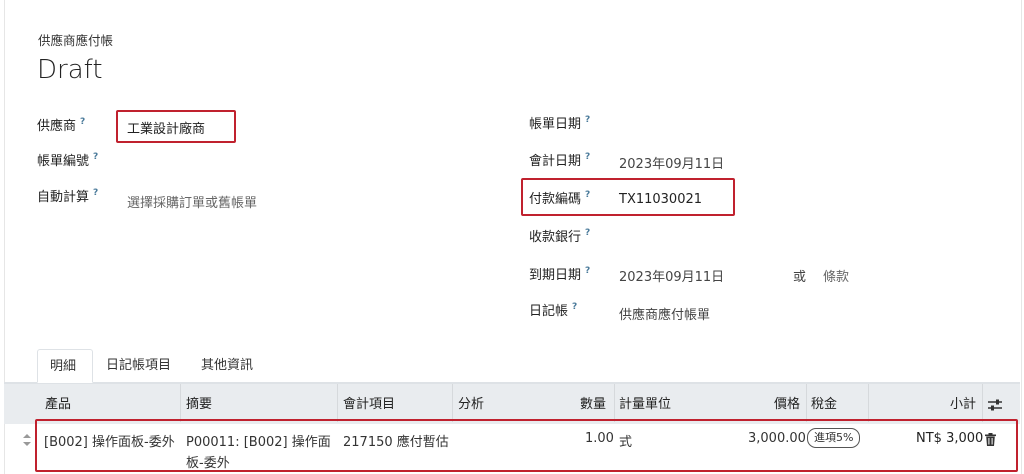 The height and width of the screenshot is (474, 1024). I want to click on column-header-account: 會計項目, so click(369, 402).